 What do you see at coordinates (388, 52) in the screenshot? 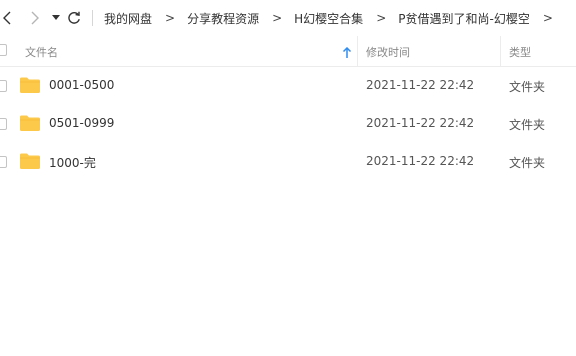
I see `column-header-modified: 修改时间` at bounding box center [388, 52].